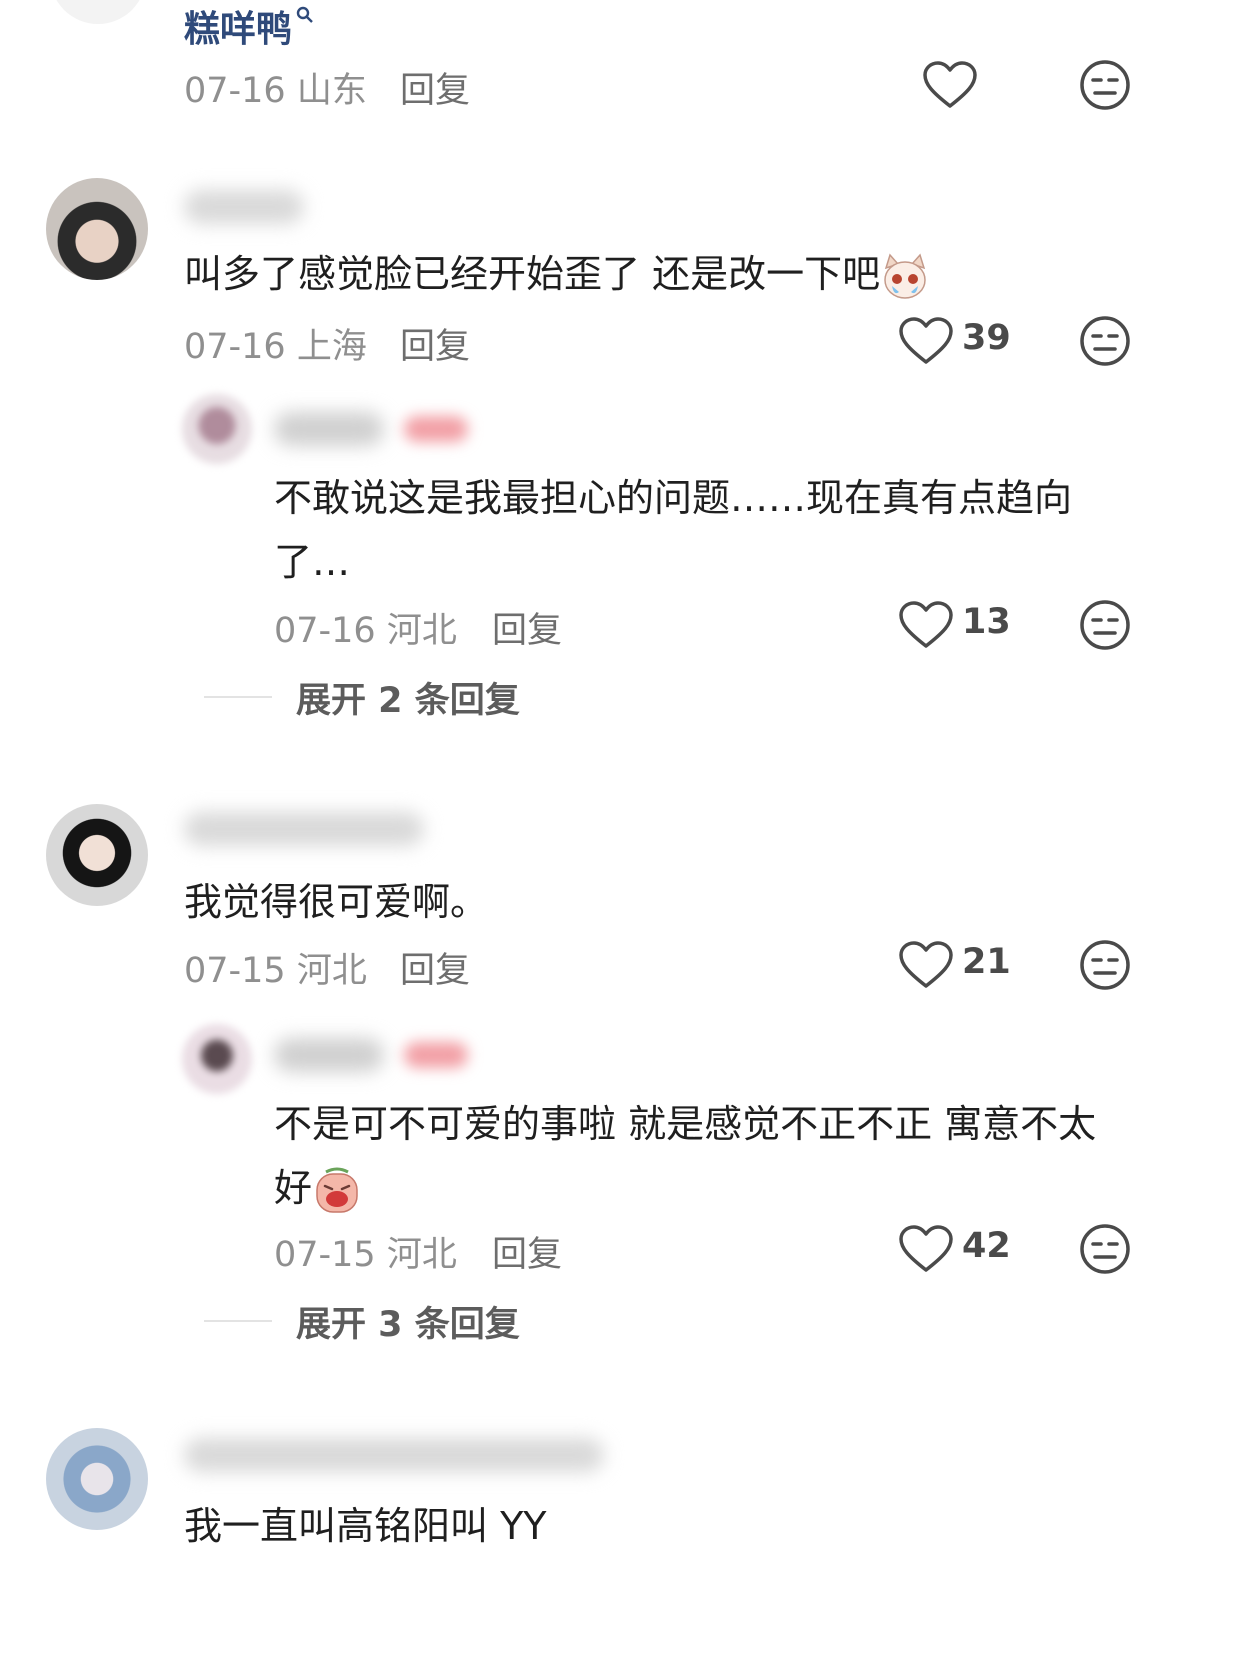  What do you see at coordinates (986, 338) in the screenshot?
I see `like-count: 39` at bounding box center [986, 338].